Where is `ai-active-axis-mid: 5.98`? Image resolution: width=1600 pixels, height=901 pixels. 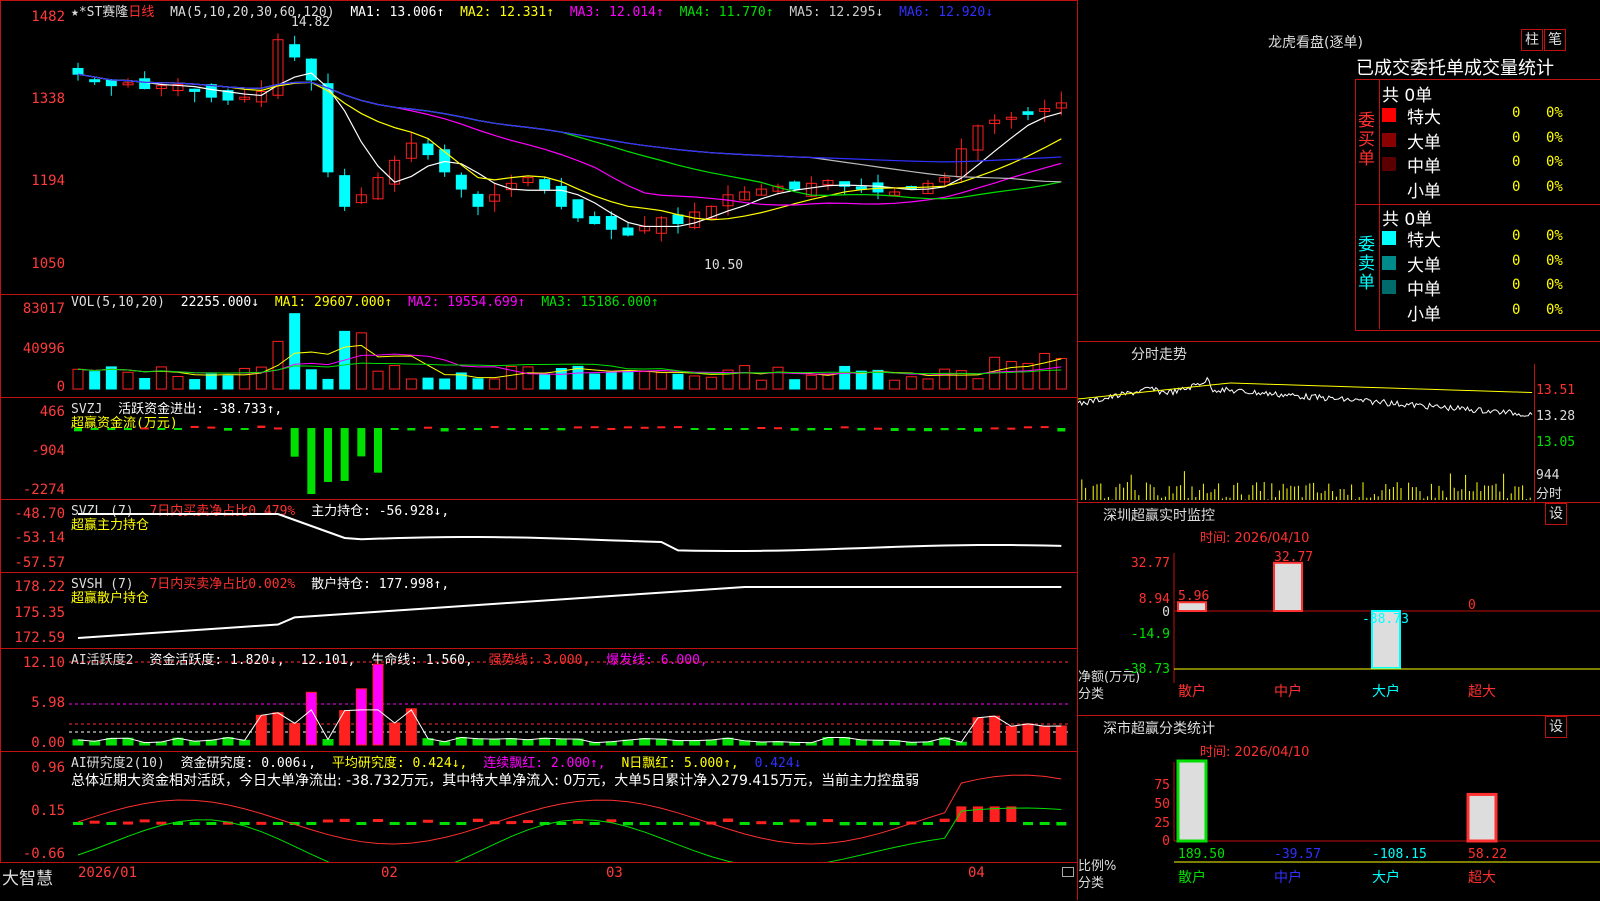
ai-active-axis-mid: 5.98 is located at coordinates (48, 703).